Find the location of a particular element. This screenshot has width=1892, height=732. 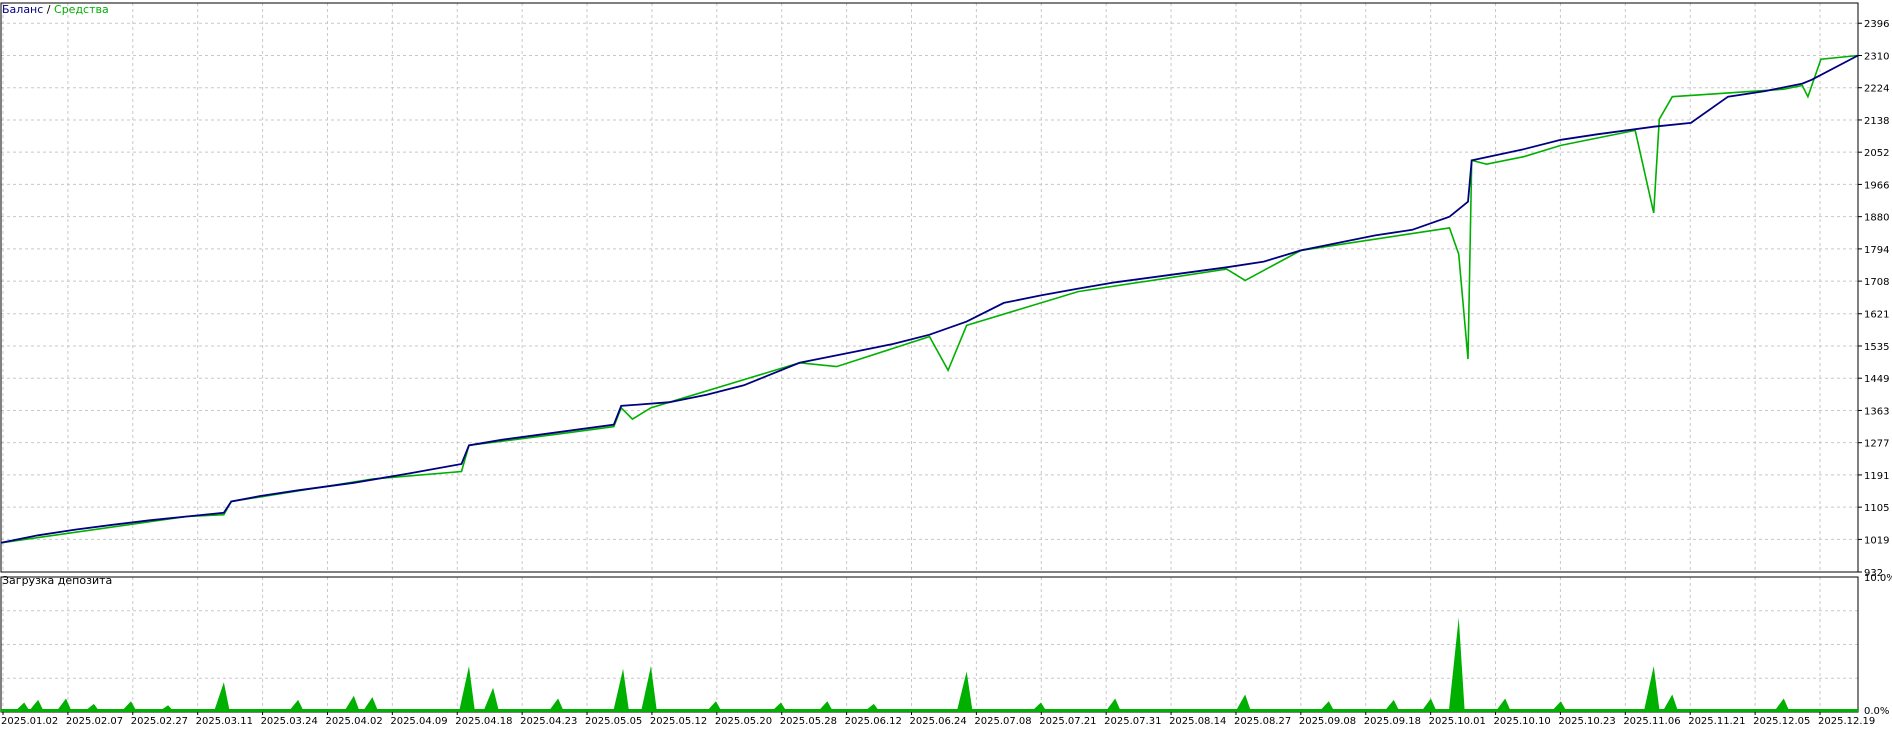

x-tick-label: 2025.05.20 is located at coordinates (743, 721).